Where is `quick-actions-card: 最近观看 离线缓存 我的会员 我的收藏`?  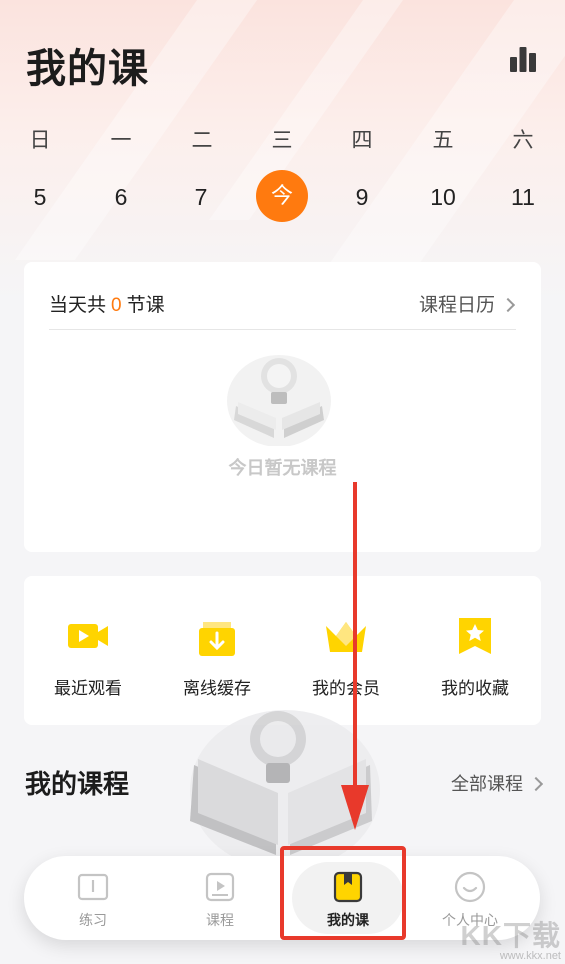
quick-actions-card: 最近观看 离线缓存 我的会员 我的收藏 is located at coordinates (282, 650).